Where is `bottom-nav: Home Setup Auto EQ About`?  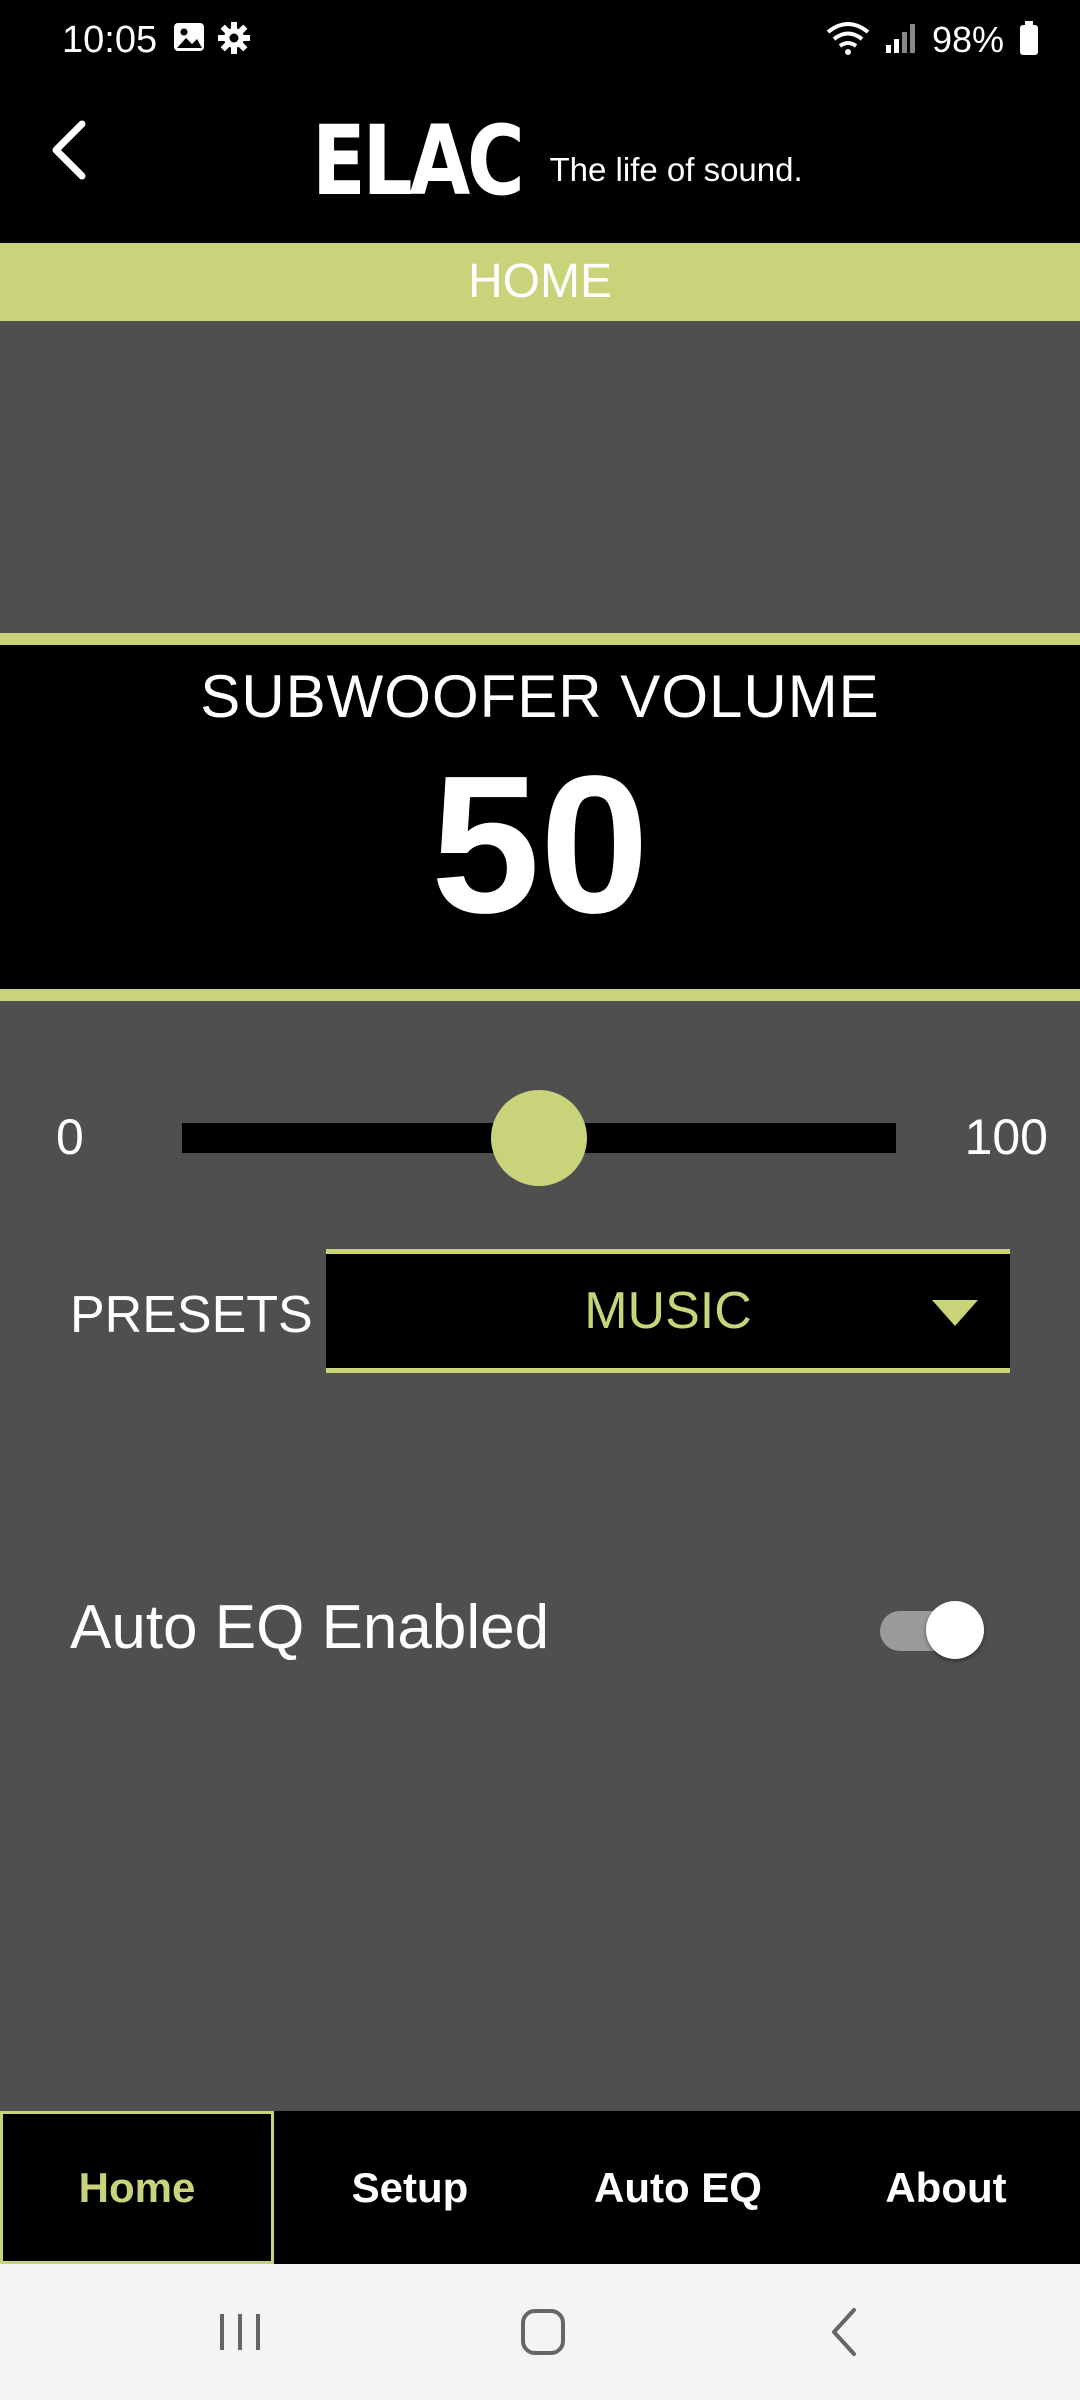
bottom-nav: Home Setup Auto EQ About is located at coordinates (540, 2187).